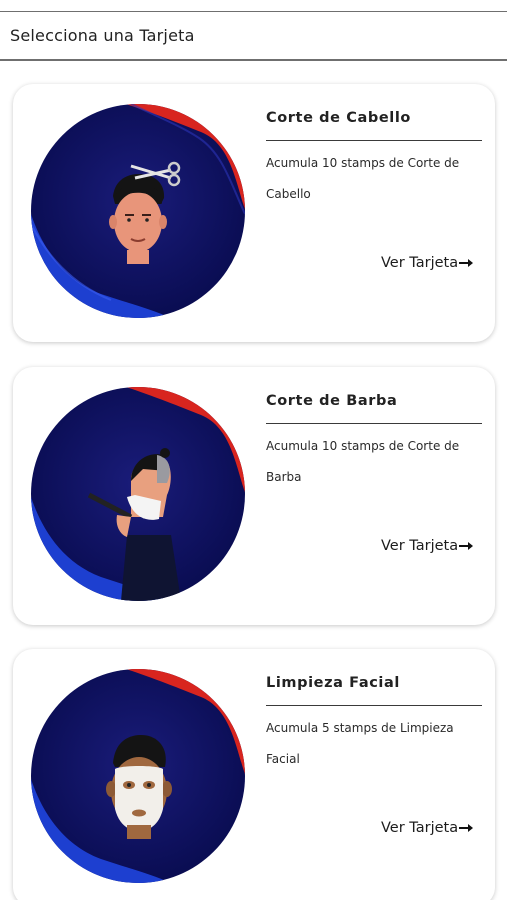 The height and width of the screenshot is (900, 507). Describe the element at coordinates (333, 683) in the screenshot. I see `card-title: Limpieza Facial` at that location.